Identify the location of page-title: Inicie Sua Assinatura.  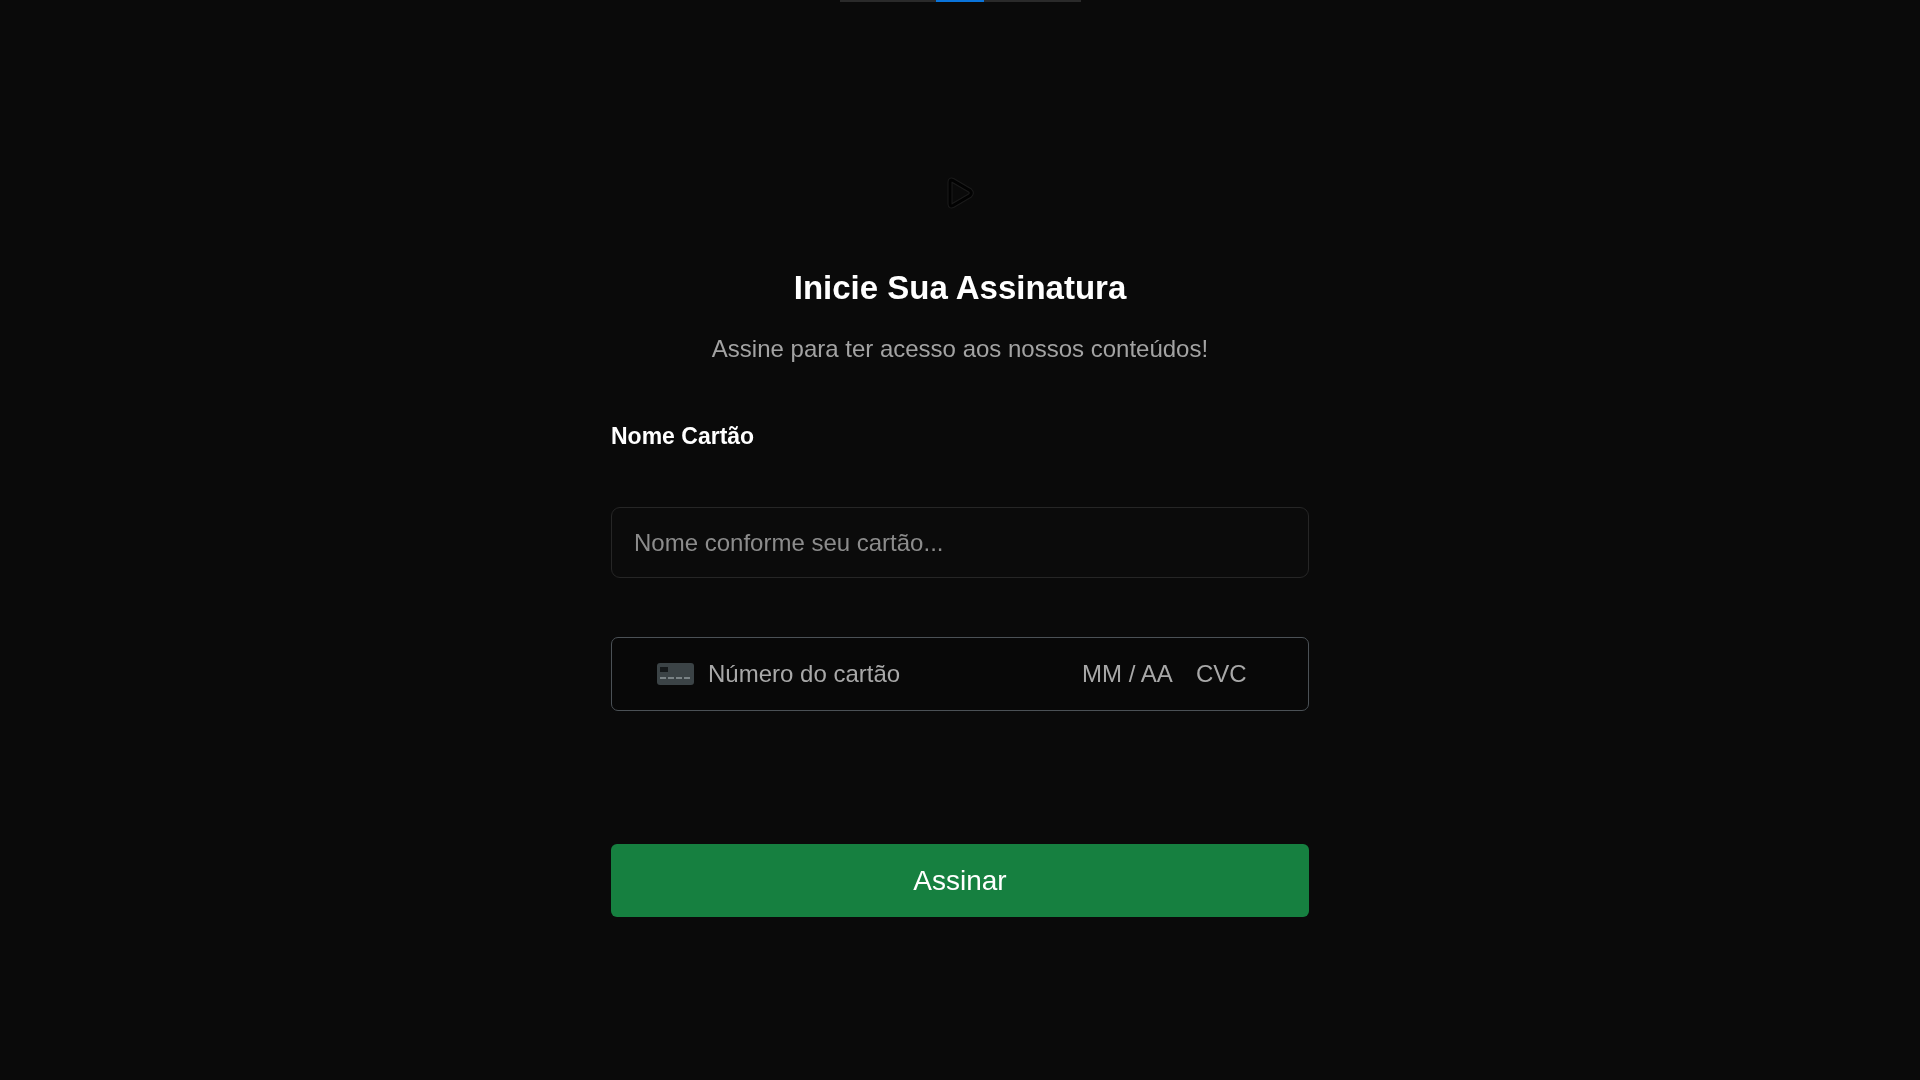
(960, 288).